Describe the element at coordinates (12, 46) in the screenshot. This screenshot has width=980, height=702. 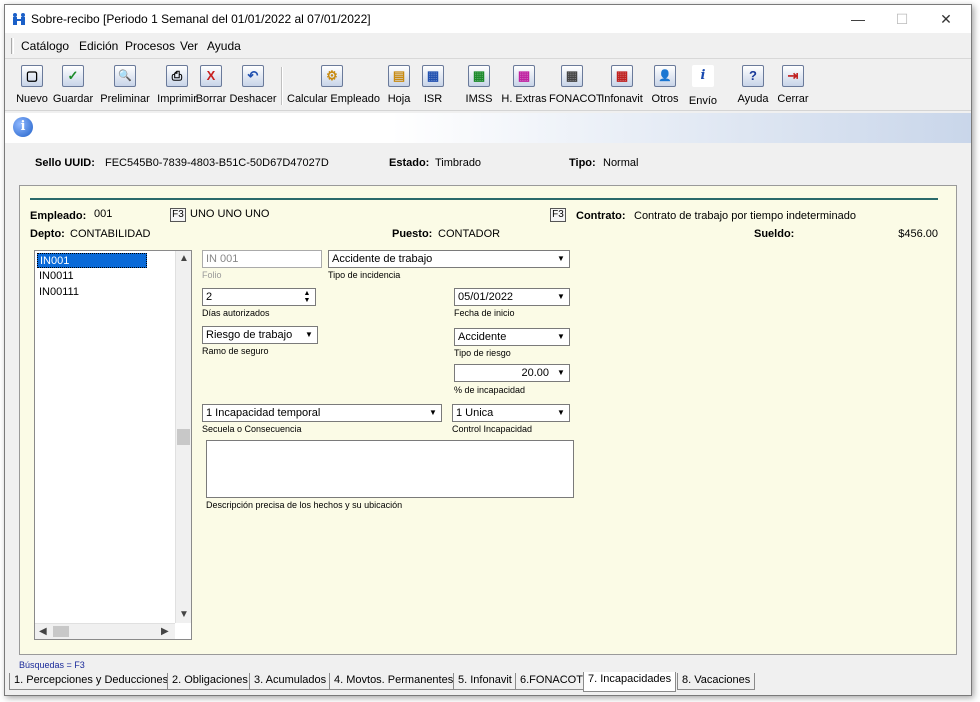
I see `menu-grip` at that location.